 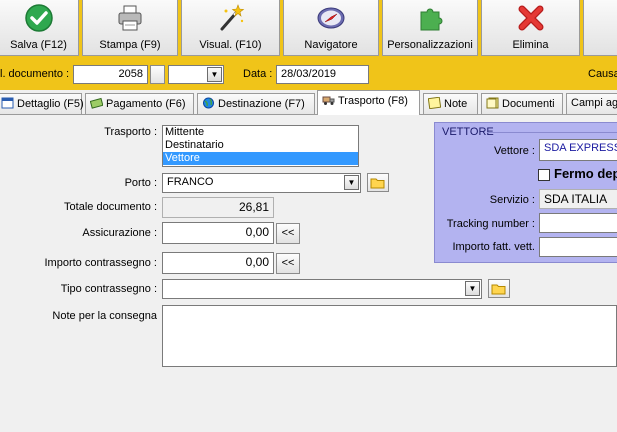 What do you see at coordinates (578, 150) in the screenshot?
I see `vettore-input: SDA EXPRESS C` at bounding box center [578, 150].